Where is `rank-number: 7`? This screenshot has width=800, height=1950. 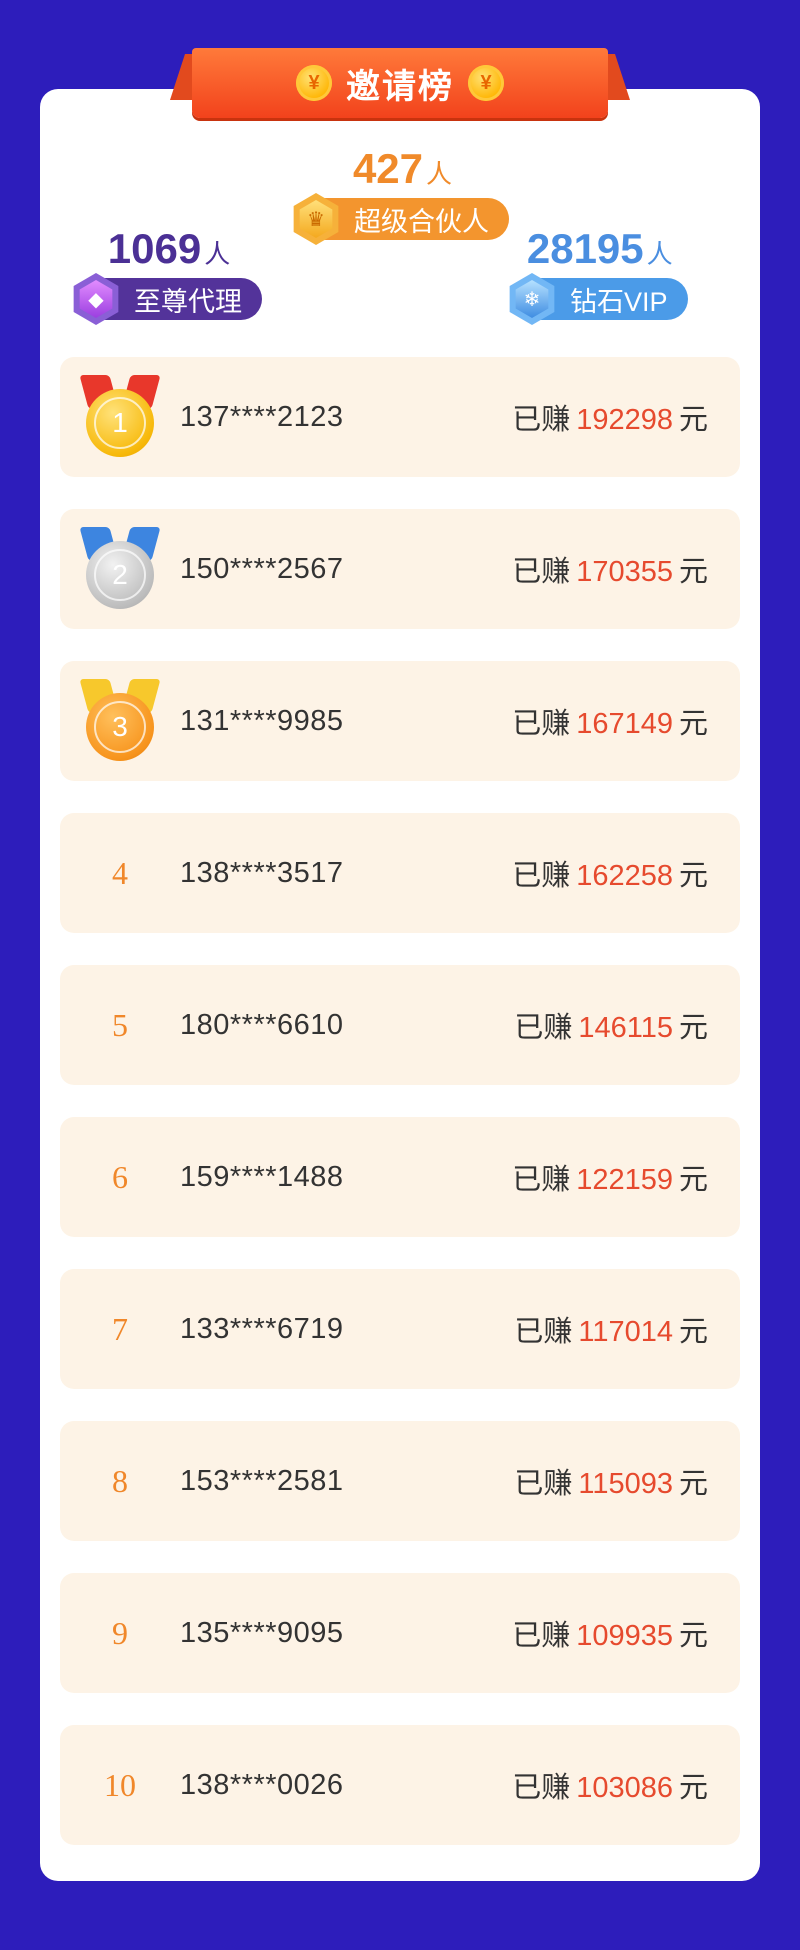
rank-number: 7 is located at coordinates (120, 1328).